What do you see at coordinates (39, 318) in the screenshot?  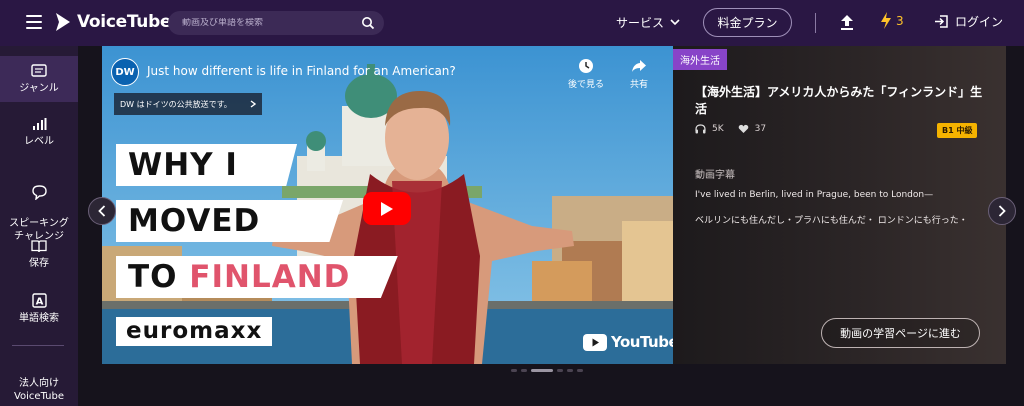 I see `sidebar-item-label: 単語検索` at bounding box center [39, 318].